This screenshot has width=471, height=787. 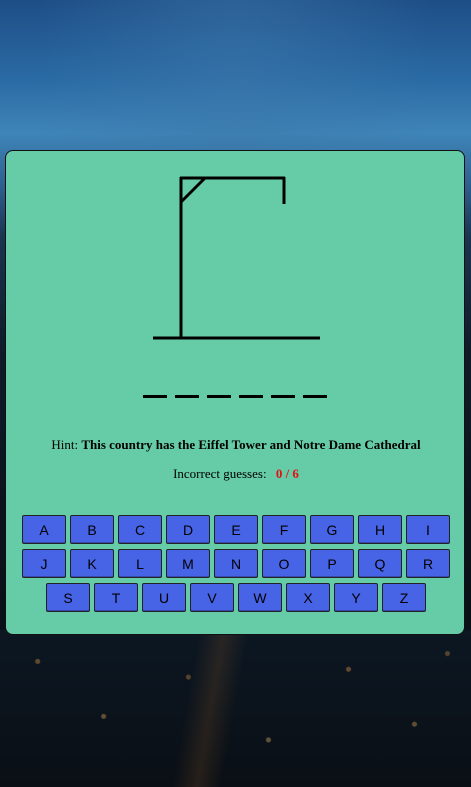 I want to click on letter-key-s: S, so click(x=68, y=597).